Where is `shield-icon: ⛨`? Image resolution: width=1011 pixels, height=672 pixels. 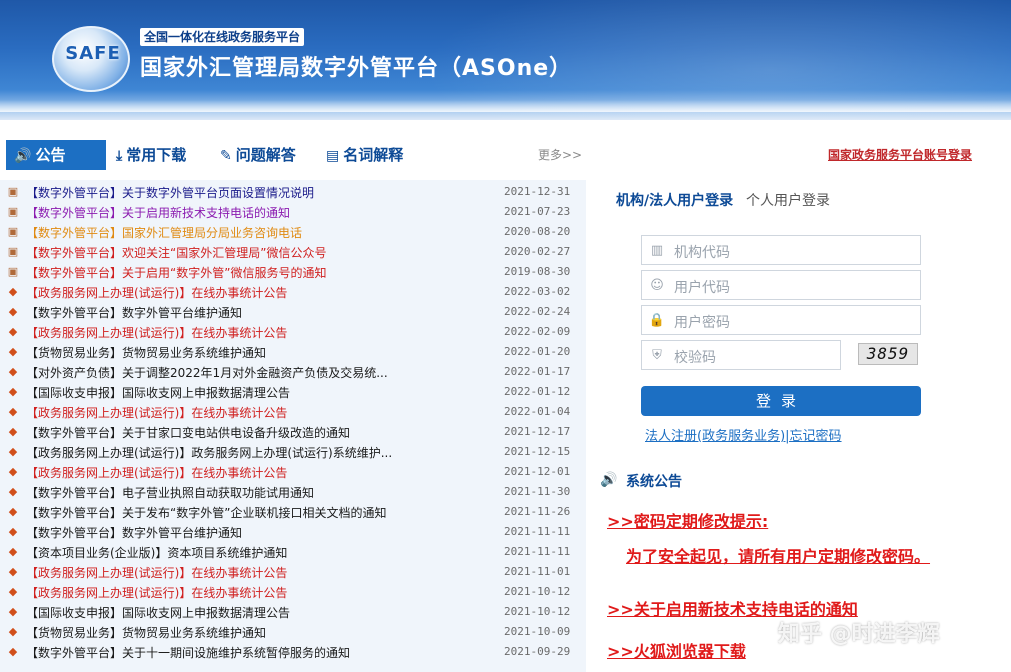 shield-icon: ⛨ is located at coordinates (657, 355).